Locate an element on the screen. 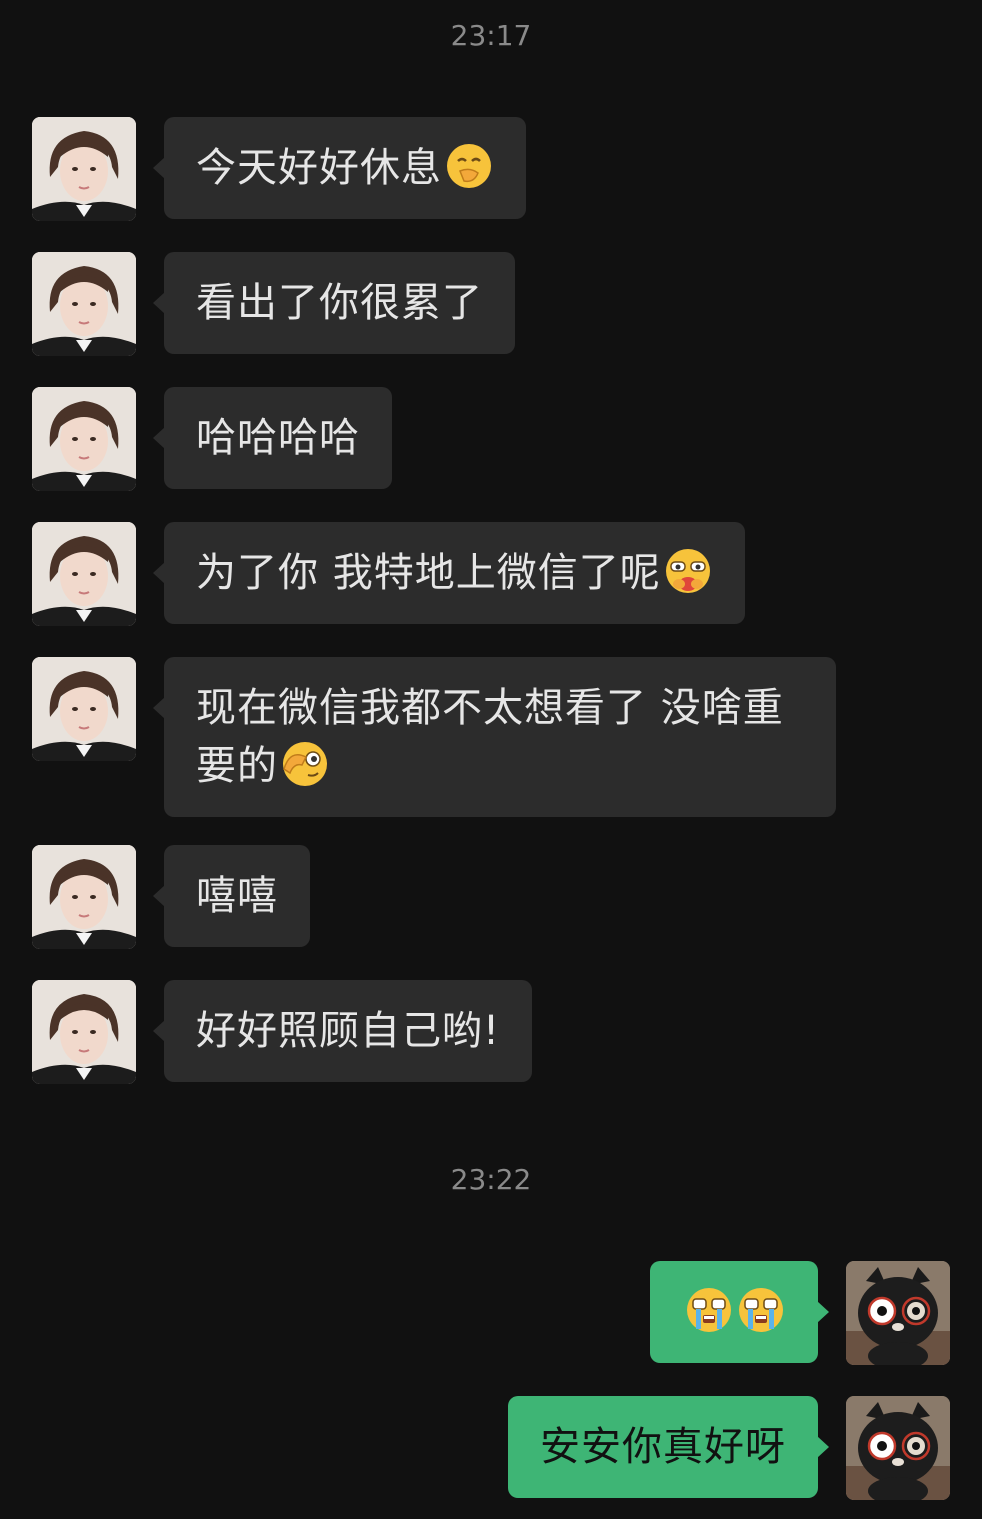 Image resolution: width=982 pixels, height=1519 pixels. message-bubble: 好好照顾自己哟! is located at coordinates (342, 1031).